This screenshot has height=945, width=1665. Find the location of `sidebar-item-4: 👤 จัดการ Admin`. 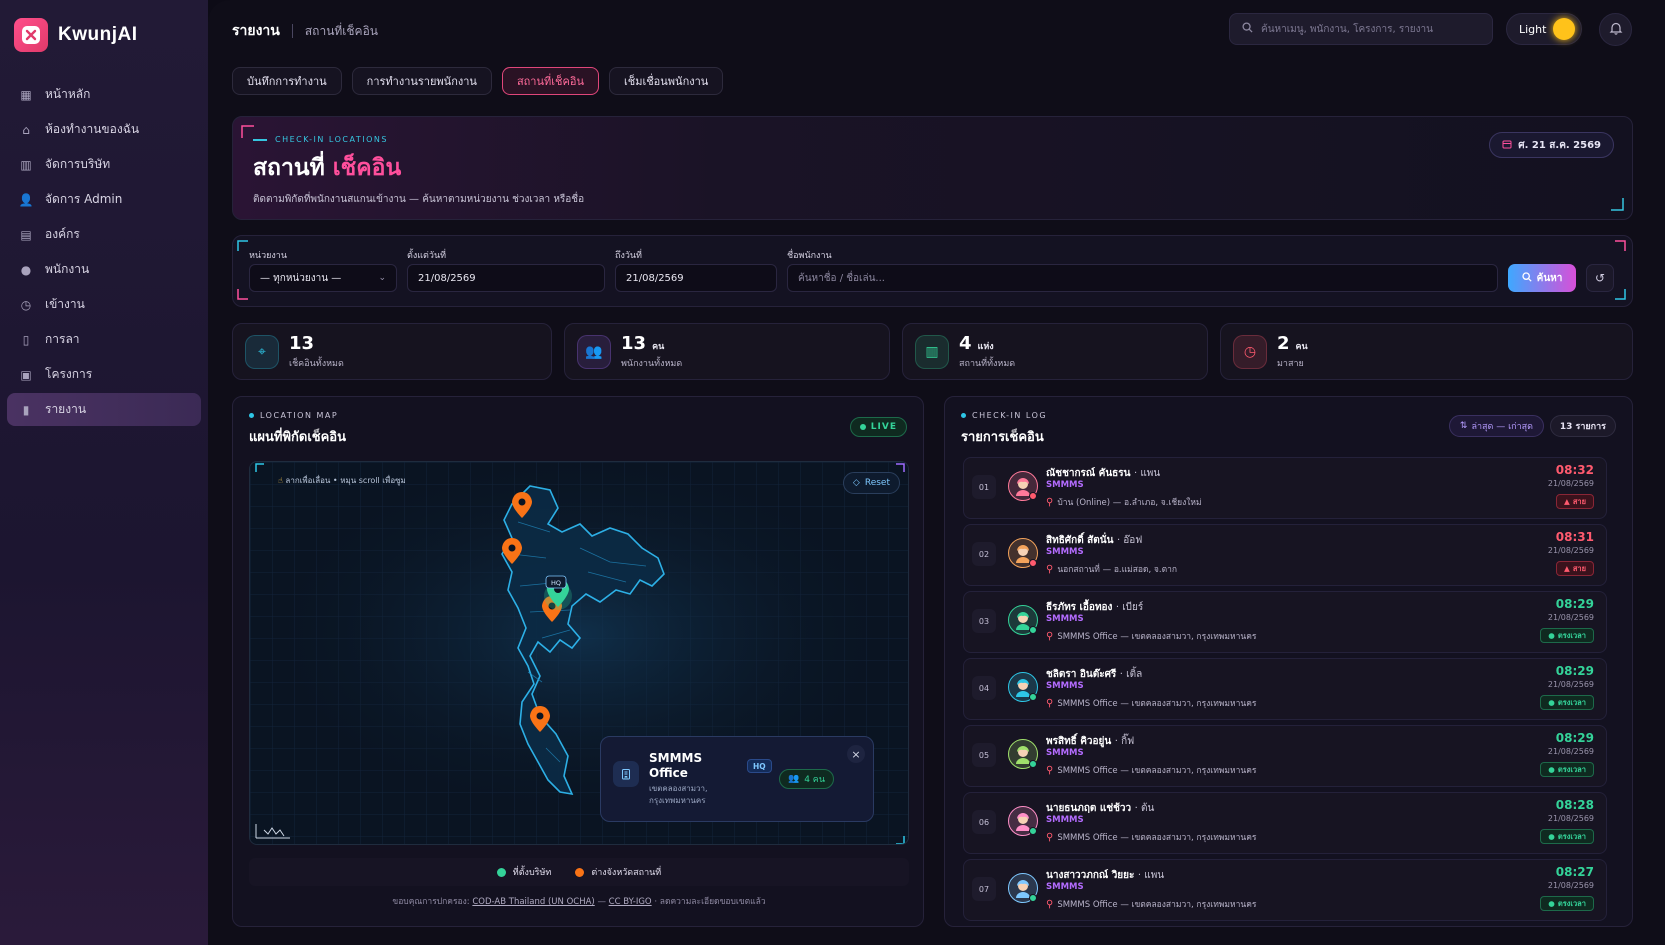

sidebar-item-4: 👤 จัดการ Admin is located at coordinates (104, 199).